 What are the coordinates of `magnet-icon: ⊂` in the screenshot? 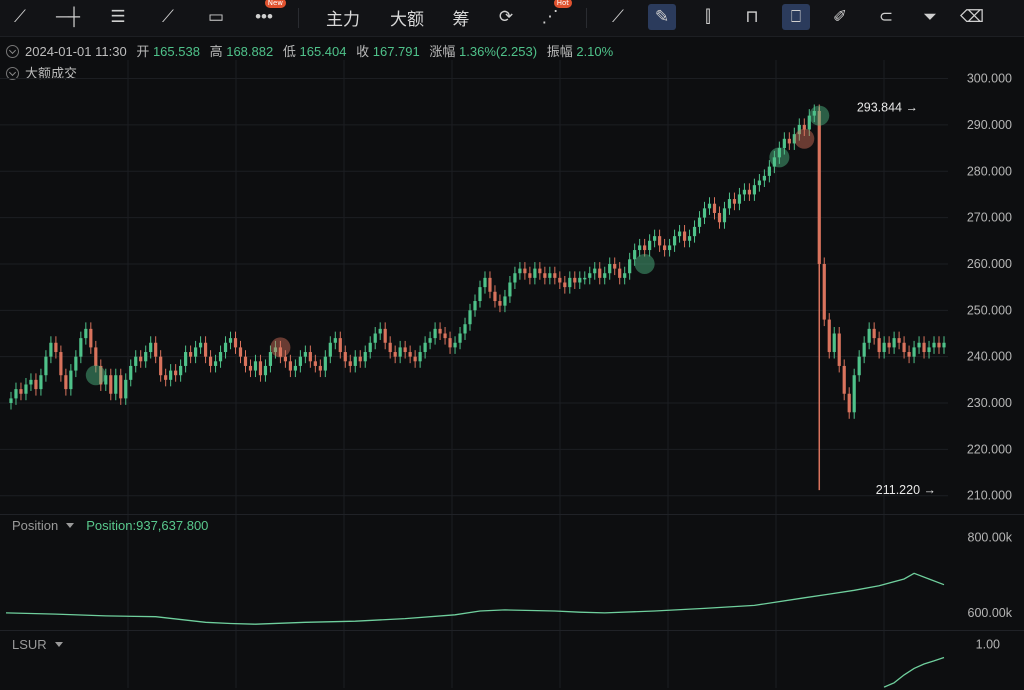 It's located at (886, 17).